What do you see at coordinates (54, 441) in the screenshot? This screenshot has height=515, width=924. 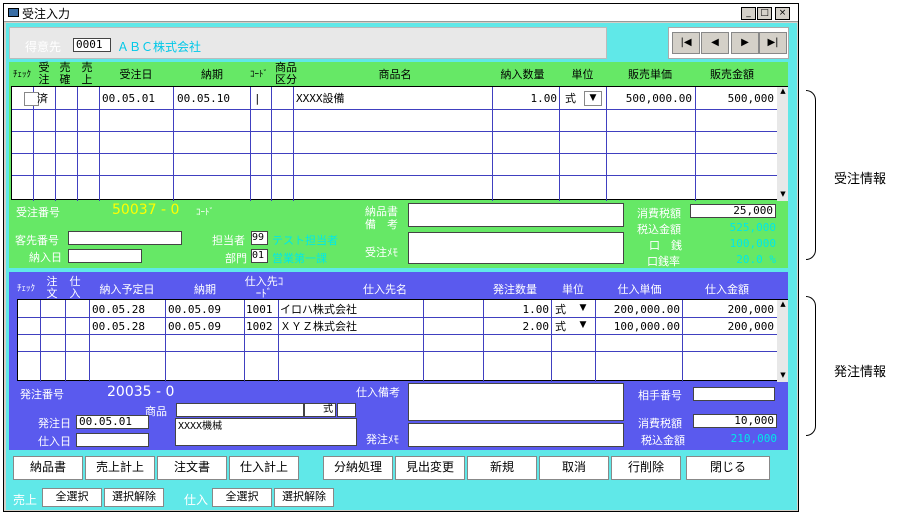 I see `purchase-date-label: 仕入日` at bounding box center [54, 441].